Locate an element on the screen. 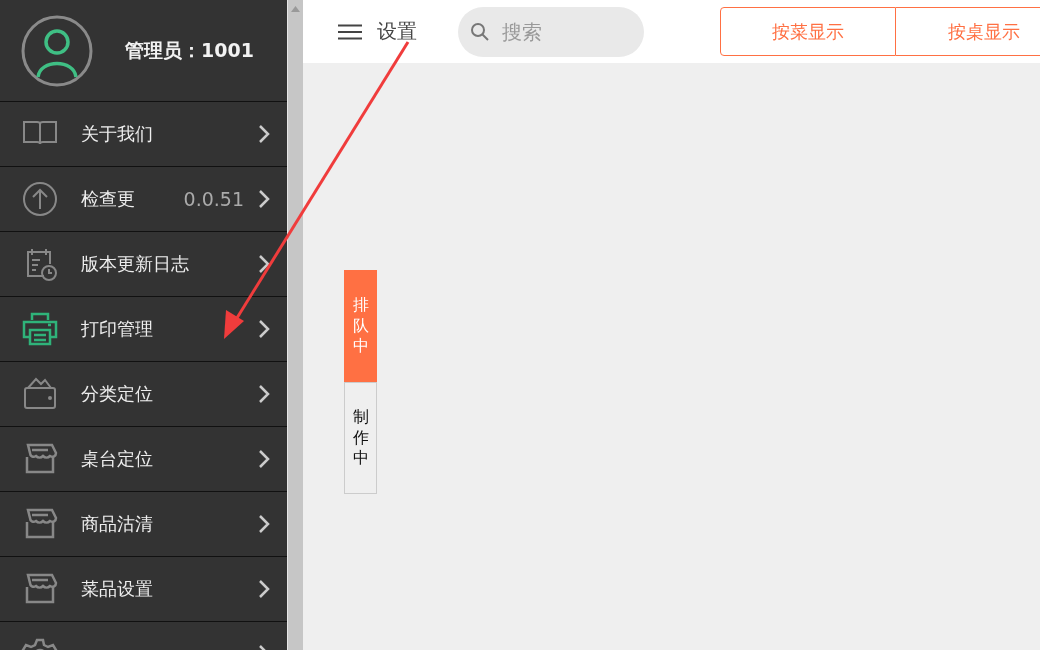  menu-label: 分类定位 is located at coordinates (117, 394).